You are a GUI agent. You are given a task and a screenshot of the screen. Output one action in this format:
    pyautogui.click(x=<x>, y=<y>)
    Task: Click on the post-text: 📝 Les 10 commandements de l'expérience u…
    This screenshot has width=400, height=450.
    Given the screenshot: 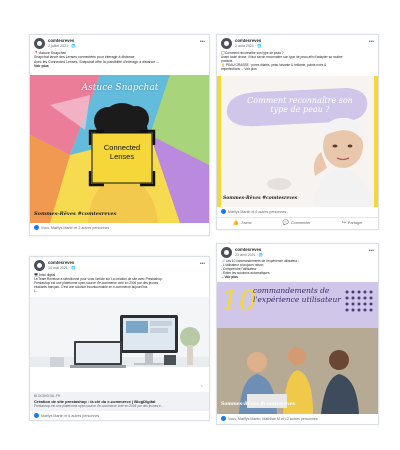 What is the action you would take?
    pyautogui.click(x=297, y=269)
    